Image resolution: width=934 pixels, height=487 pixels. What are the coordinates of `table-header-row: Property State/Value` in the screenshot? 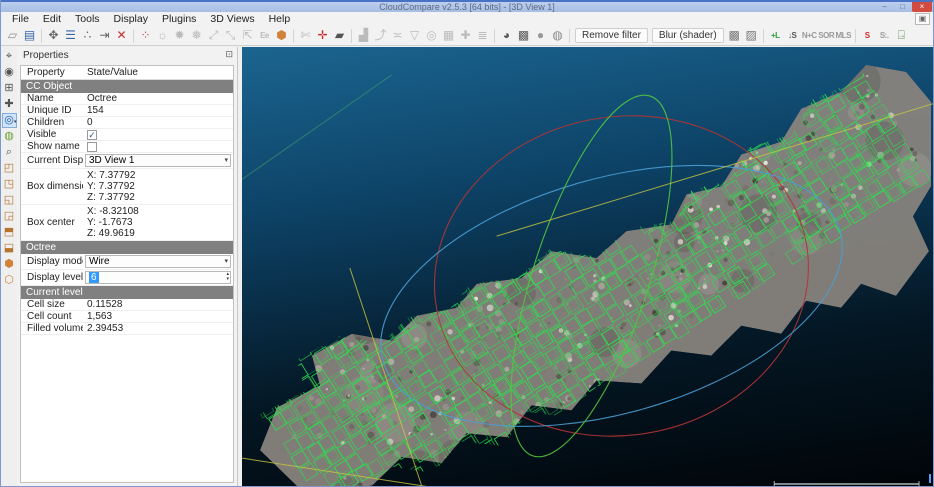 It's located at (127, 73).